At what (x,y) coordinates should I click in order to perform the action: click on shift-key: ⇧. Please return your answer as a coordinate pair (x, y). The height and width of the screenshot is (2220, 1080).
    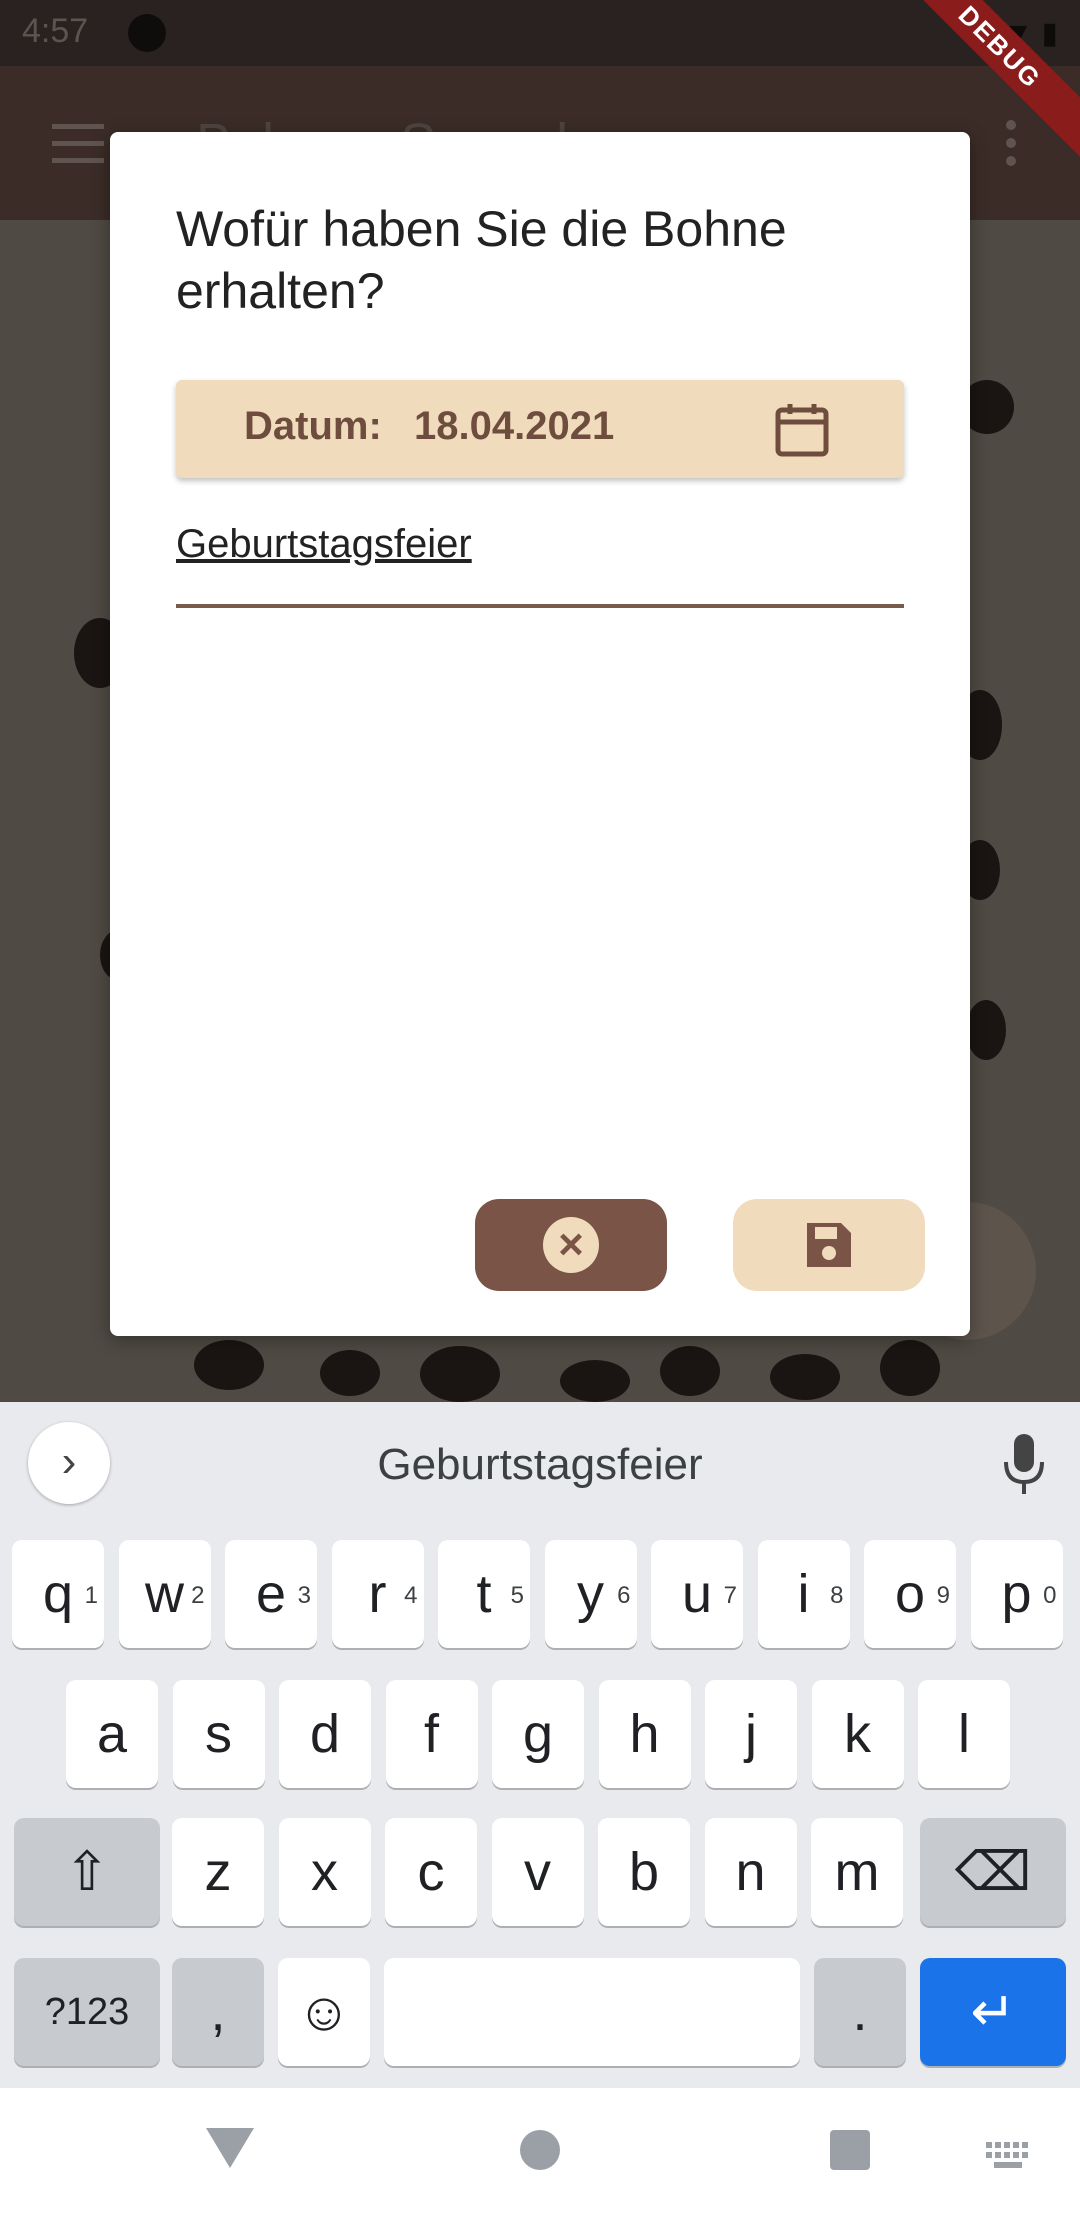
    Looking at the image, I should click on (87, 1872).